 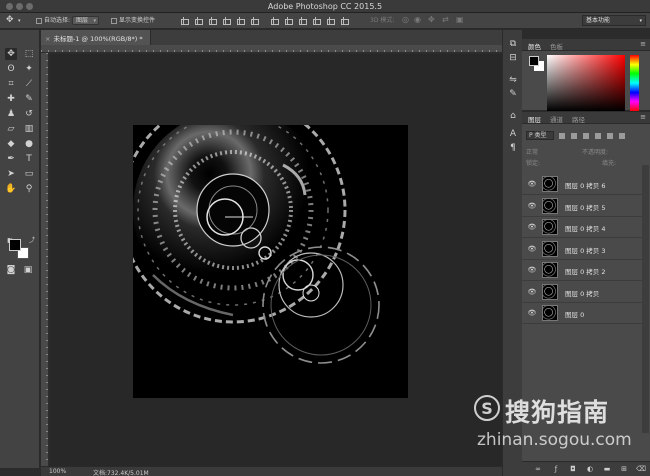 I want to click on swap-colors-icon: ⤴, so click(x=32, y=241).